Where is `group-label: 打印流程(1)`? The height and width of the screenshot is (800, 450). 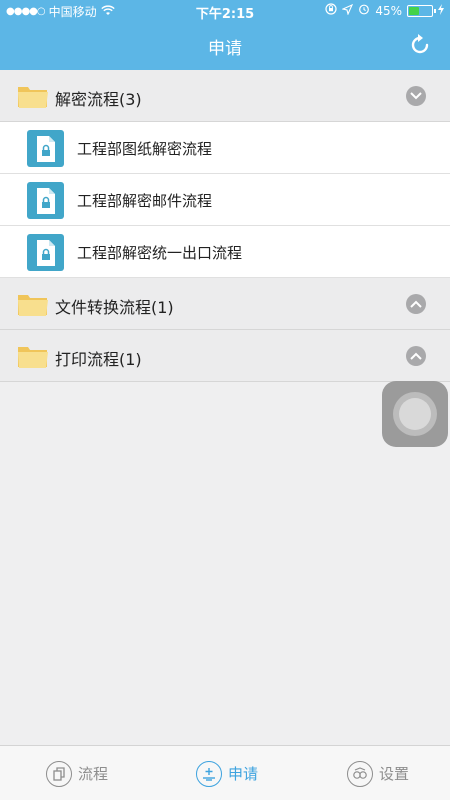 group-label: 打印流程(1) is located at coordinates (98, 359).